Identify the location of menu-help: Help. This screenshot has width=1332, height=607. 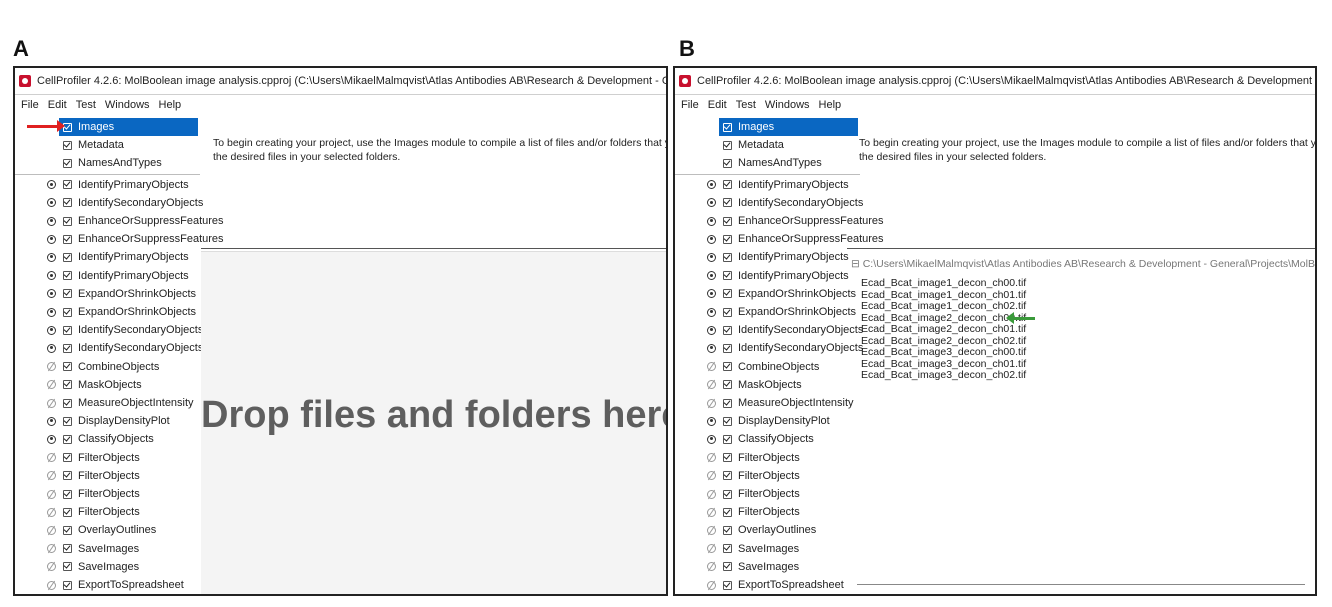
(830, 105).